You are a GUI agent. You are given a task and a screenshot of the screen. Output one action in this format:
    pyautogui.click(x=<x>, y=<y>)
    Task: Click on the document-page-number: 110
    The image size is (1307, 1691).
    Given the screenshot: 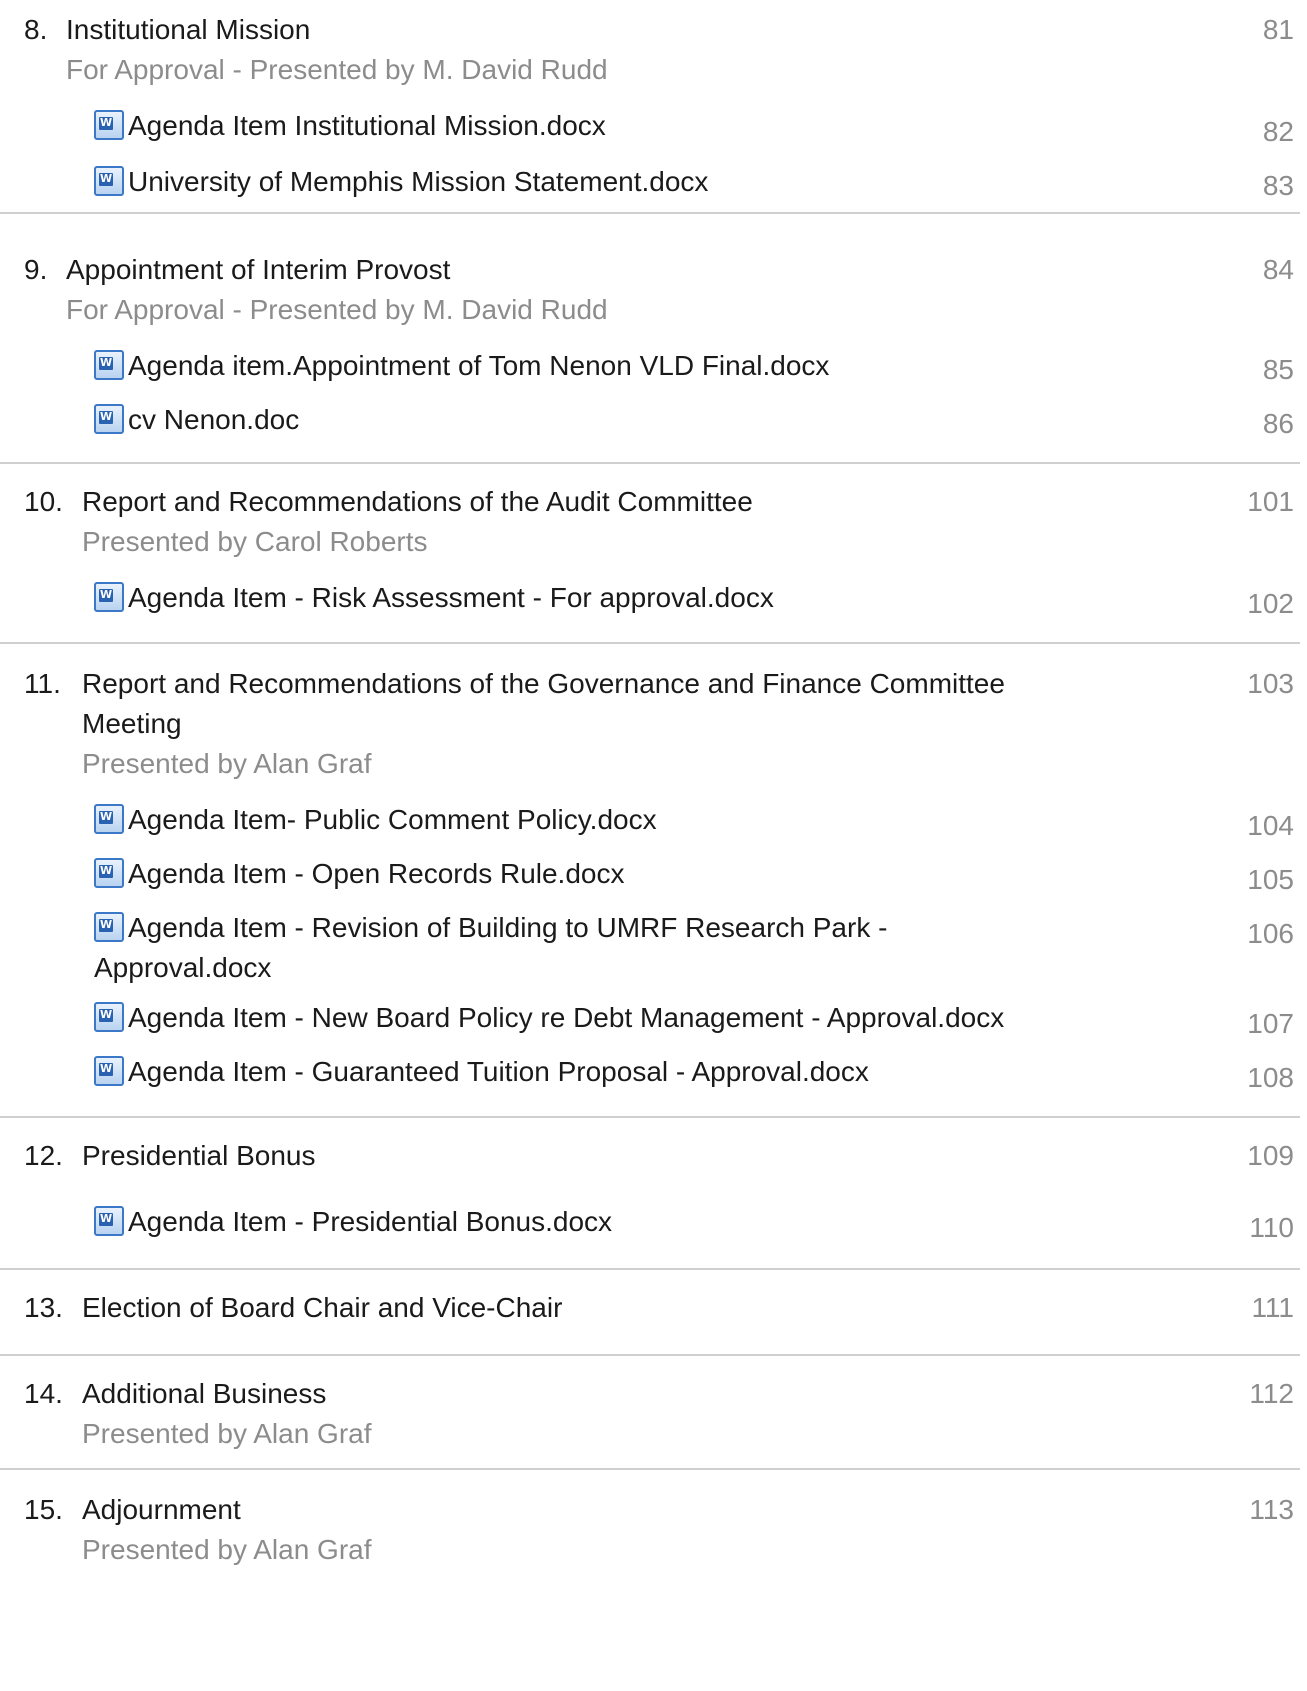 What is the action you would take?
    pyautogui.click(x=1271, y=1227)
    